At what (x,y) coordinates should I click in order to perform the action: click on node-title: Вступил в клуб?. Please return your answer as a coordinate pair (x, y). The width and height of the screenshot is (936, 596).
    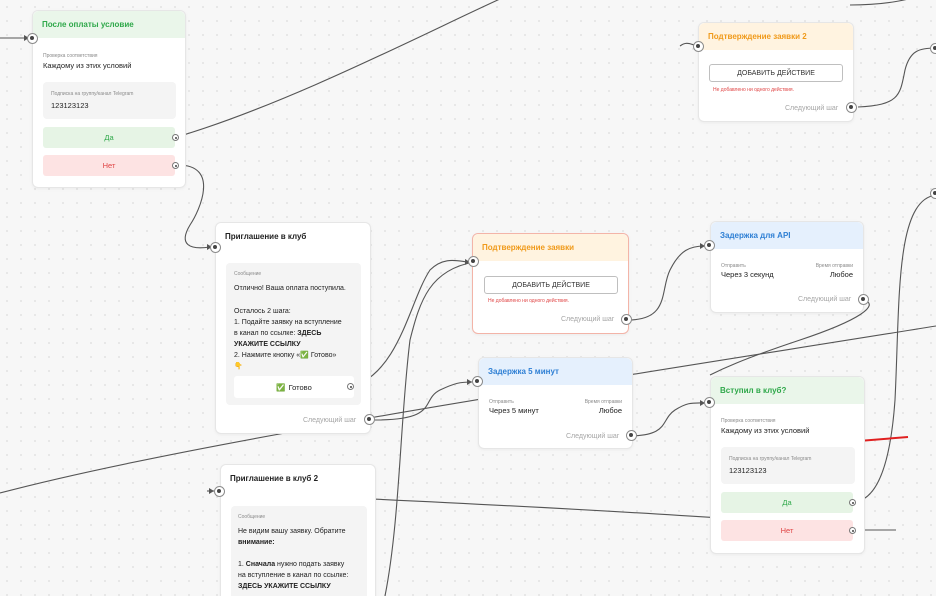
    Looking at the image, I should click on (787, 390).